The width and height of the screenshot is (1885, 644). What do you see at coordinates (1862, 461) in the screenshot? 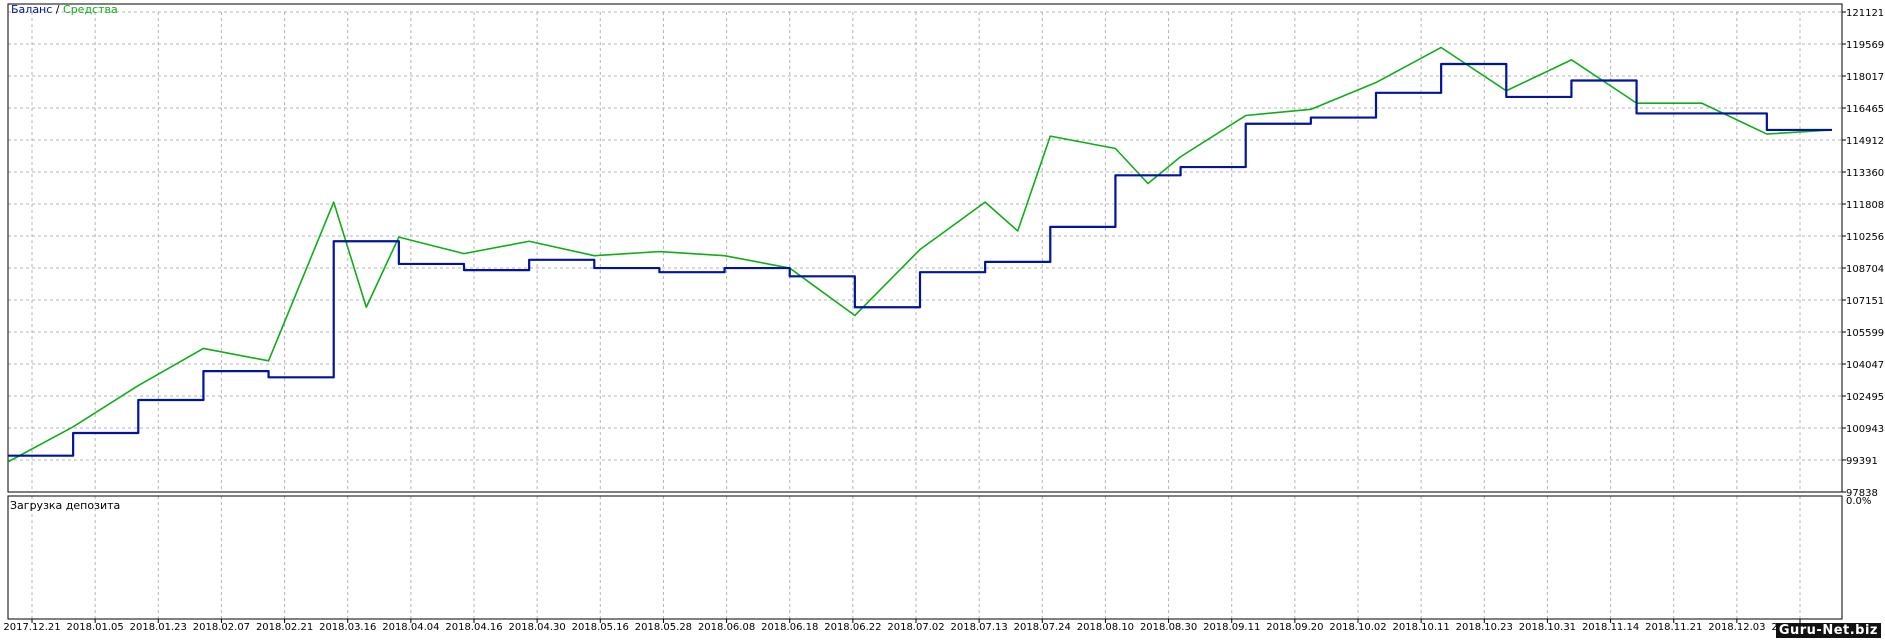
I see `y-tick-label: 99391` at bounding box center [1862, 461].